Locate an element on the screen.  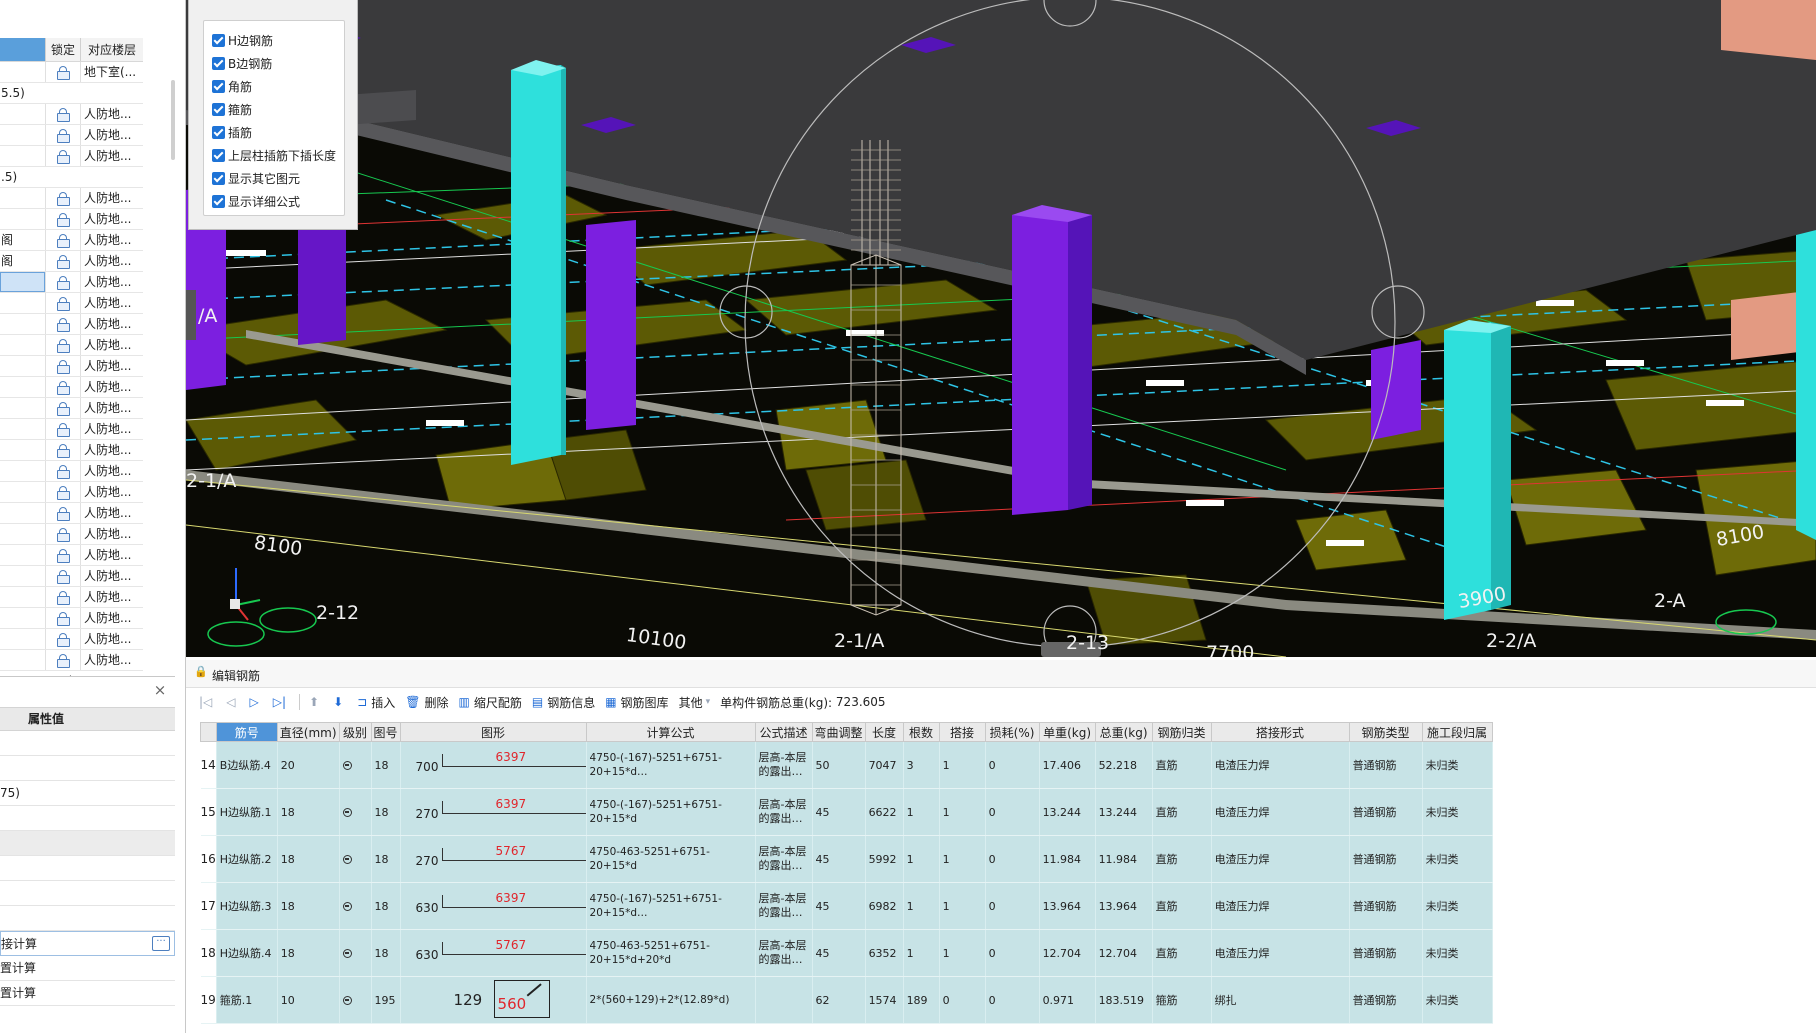
column-header: 直径(mm) is located at coordinates (308, 732).